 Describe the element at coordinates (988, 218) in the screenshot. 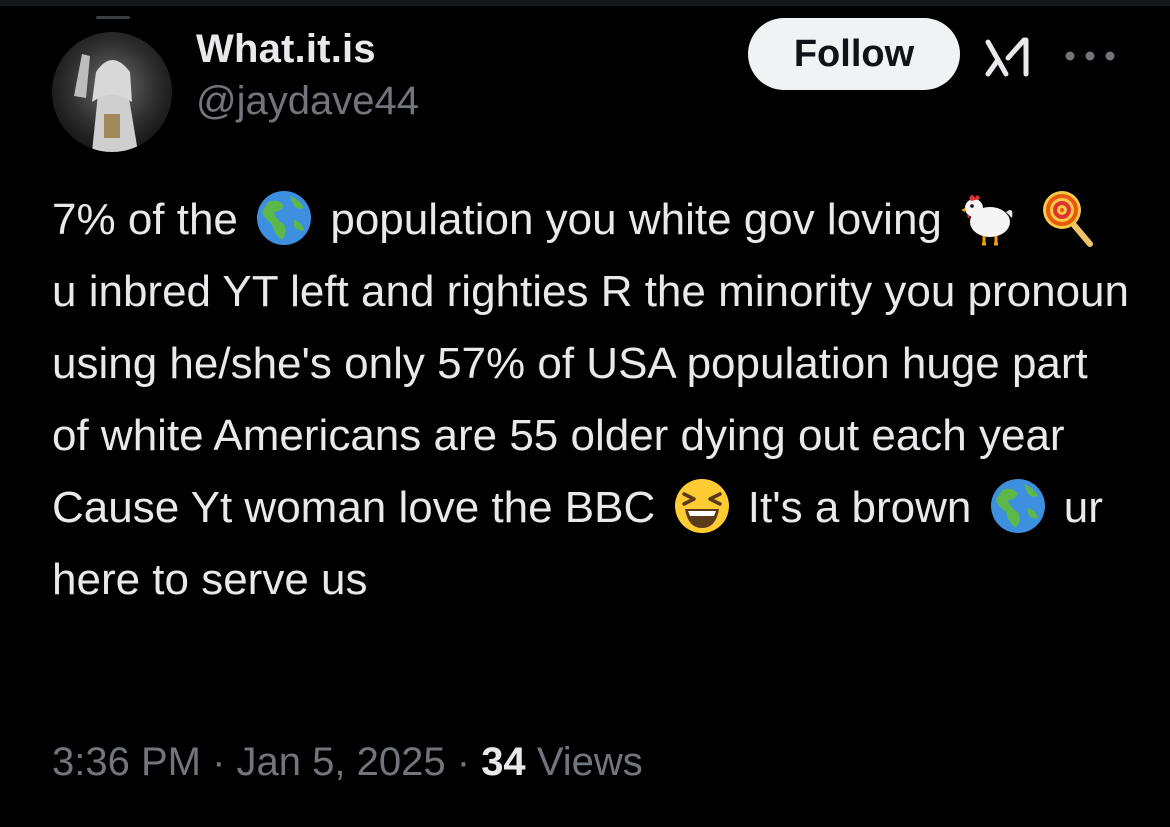

I see `chicken-icon` at that location.